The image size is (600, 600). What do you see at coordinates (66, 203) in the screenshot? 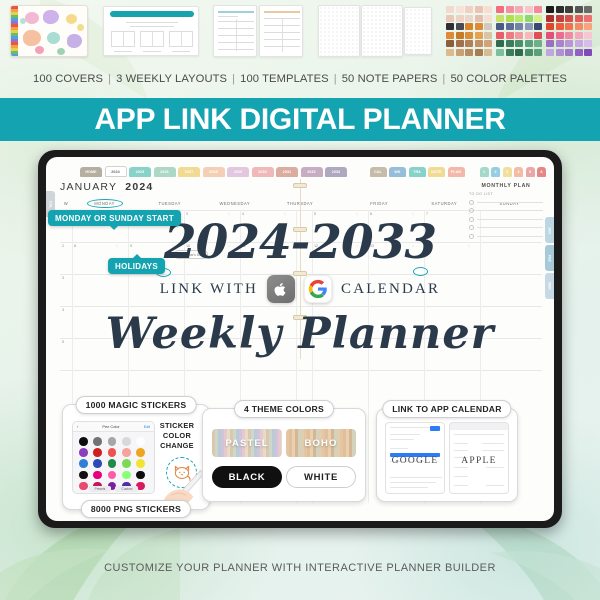
I see `weekday-label: W` at bounding box center [66, 203].